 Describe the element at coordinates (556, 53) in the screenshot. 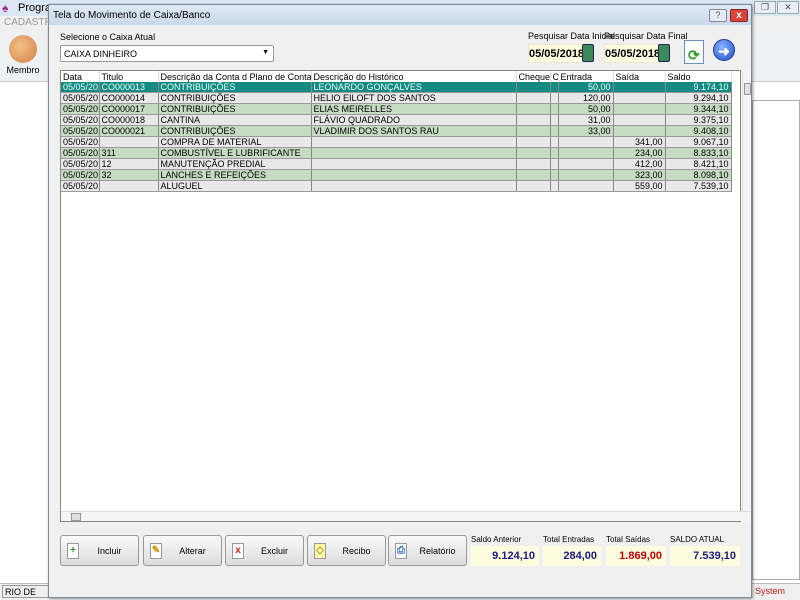

I see `data-inicial-input: 05/05/2018` at that location.